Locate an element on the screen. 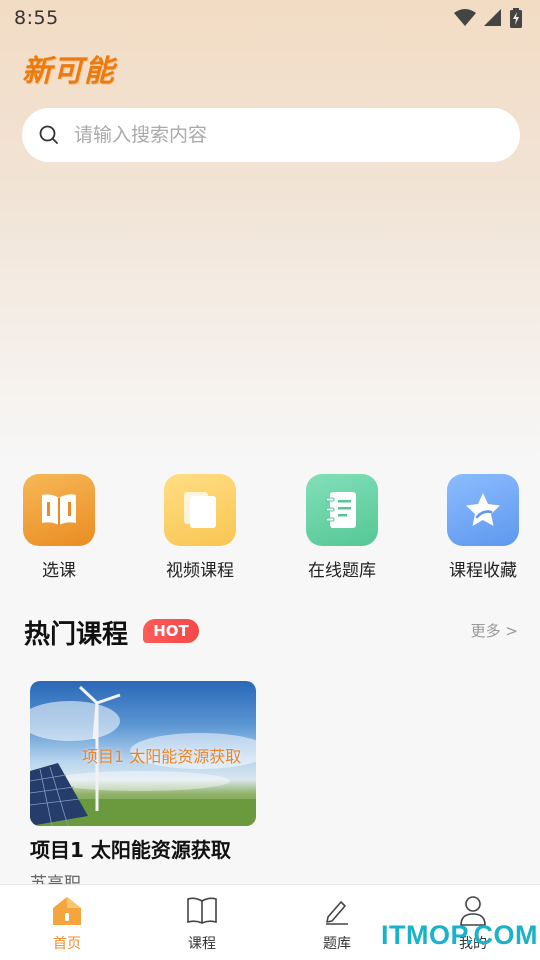  tab-label: 首页 is located at coordinates (67, 944).